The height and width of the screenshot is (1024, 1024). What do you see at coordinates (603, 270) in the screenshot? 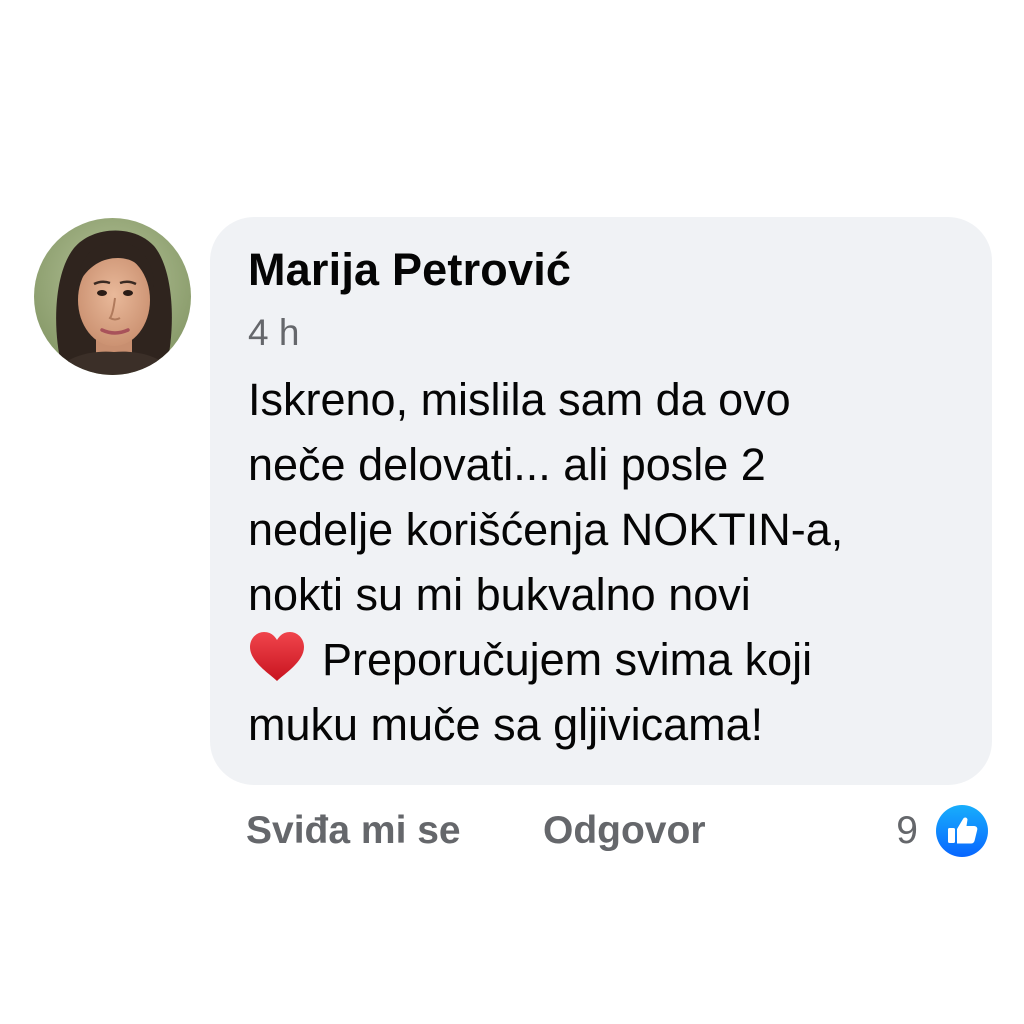
I see `comment-author: Marija Petrović` at bounding box center [603, 270].